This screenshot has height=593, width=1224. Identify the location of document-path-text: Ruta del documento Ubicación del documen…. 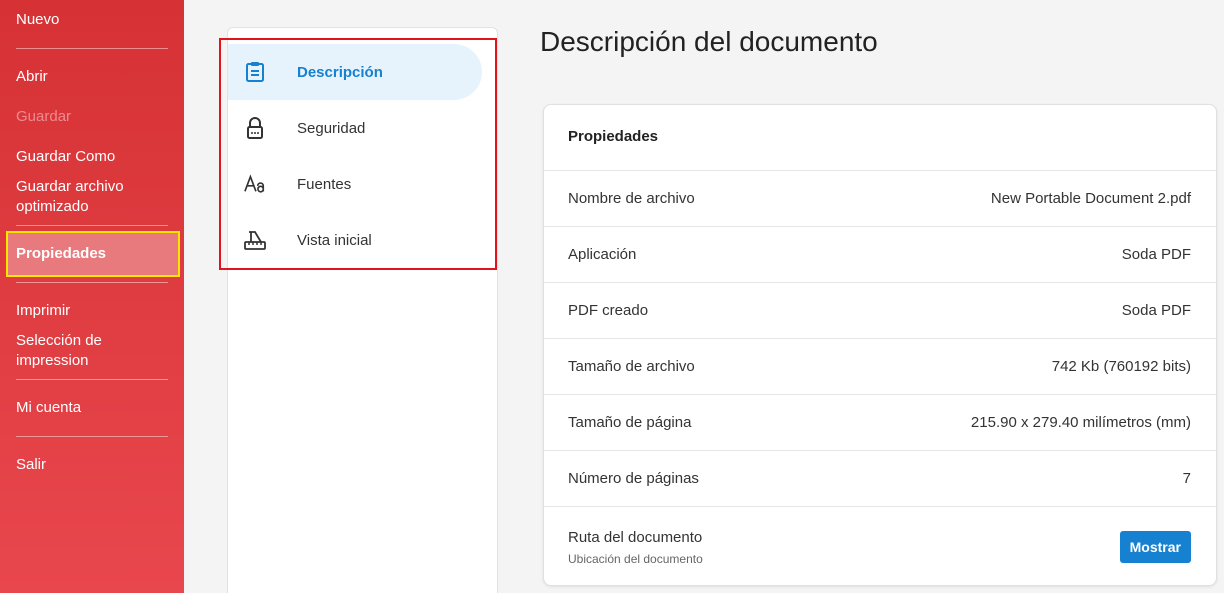
(635, 547).